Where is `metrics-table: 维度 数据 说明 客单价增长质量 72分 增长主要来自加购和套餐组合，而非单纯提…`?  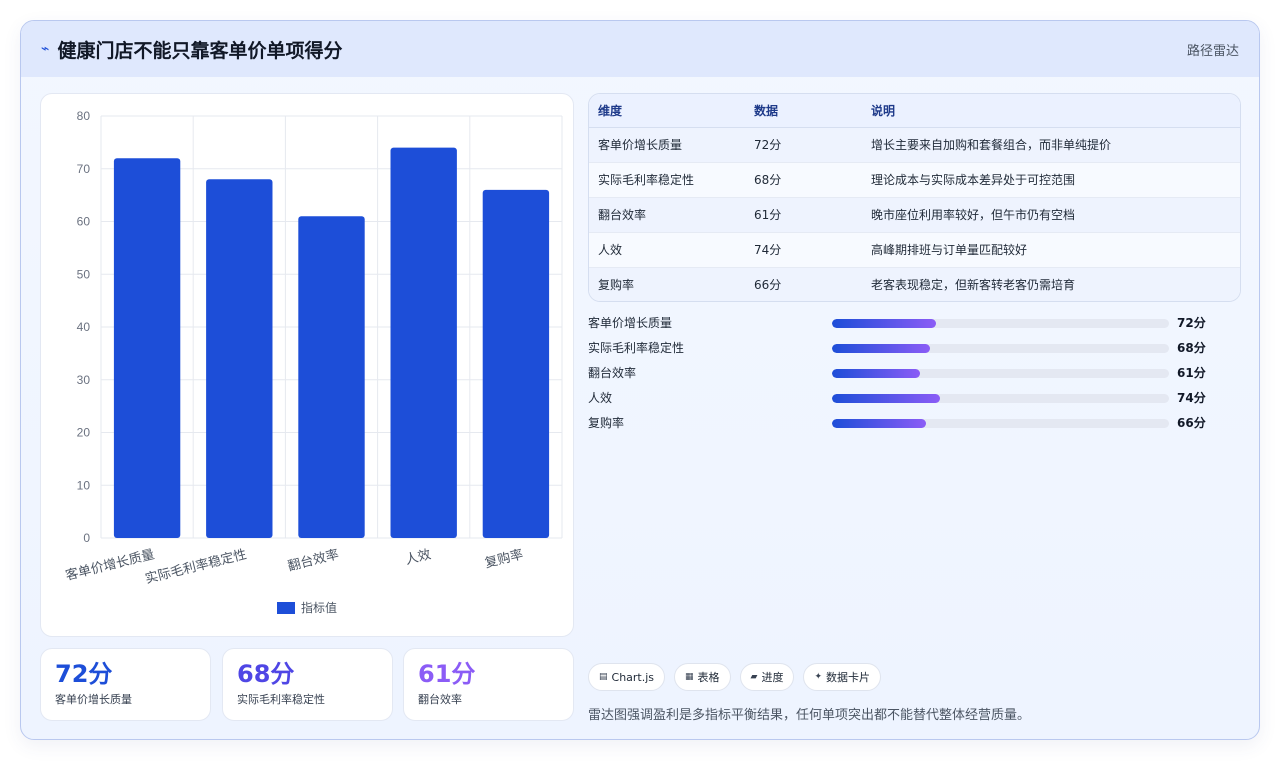
metrics-table: 维度 数据 说明 客单价增长质量 72分 增长主要来自加购和套餐组合，而非单纯提… is located at coordinates (914, 197).